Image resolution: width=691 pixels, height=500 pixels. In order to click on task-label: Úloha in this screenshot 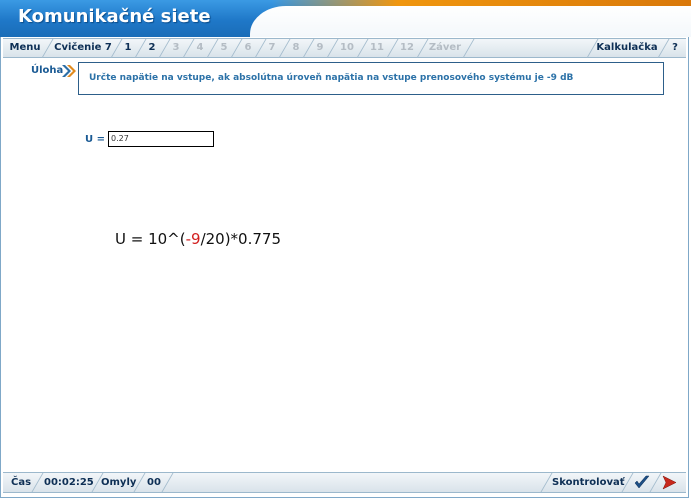, I will do `click(47, 70)`.